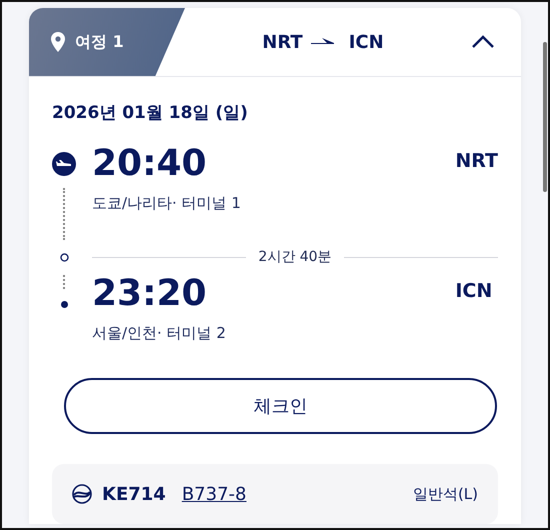  I want to click on aircraft-type-link: B737-8, so click(214, 494).